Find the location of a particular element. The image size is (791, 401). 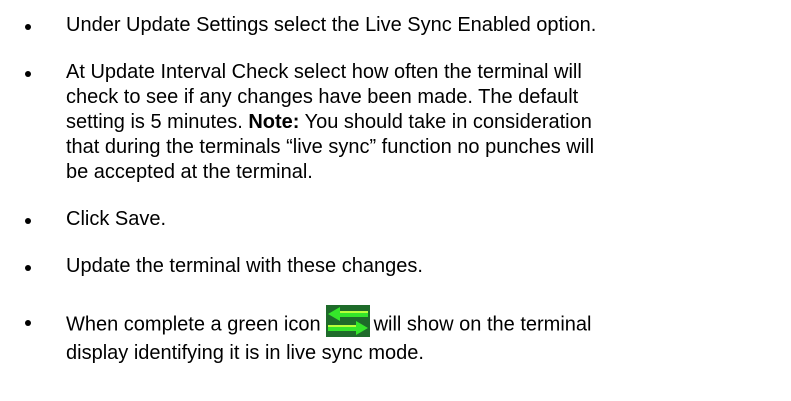

text-line: be accepted at the terminal. is located at coordinates (189, 172).